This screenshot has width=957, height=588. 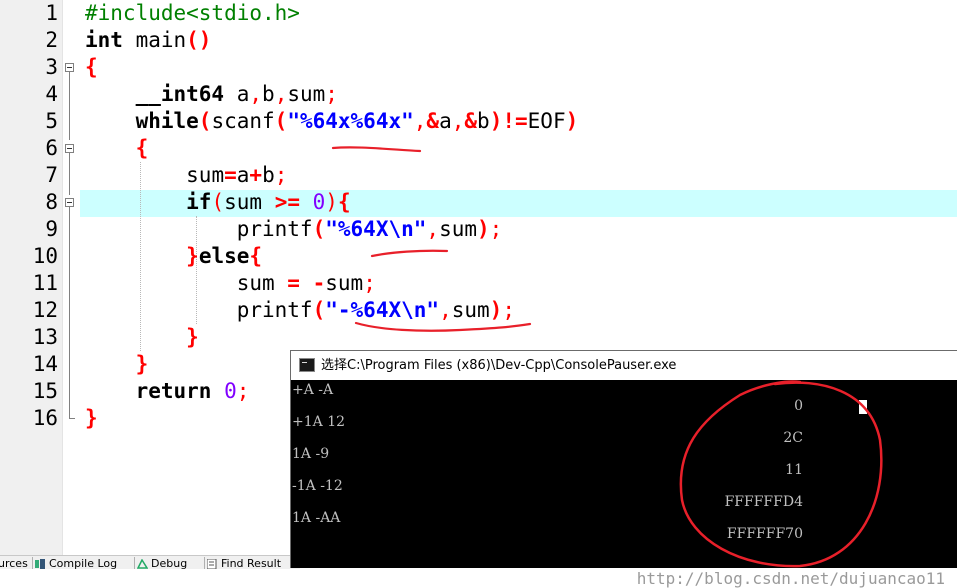 I want to click on line-number: 15, so click(x=45, y=391).